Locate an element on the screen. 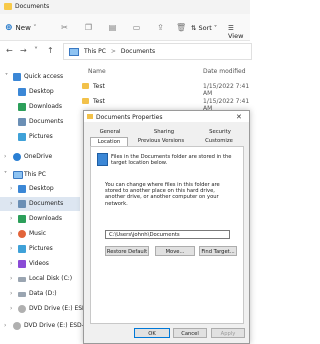 This screenshot has width=320, height=344. breadcrumb: This PC > Documents is located at coordinates (120, 51).